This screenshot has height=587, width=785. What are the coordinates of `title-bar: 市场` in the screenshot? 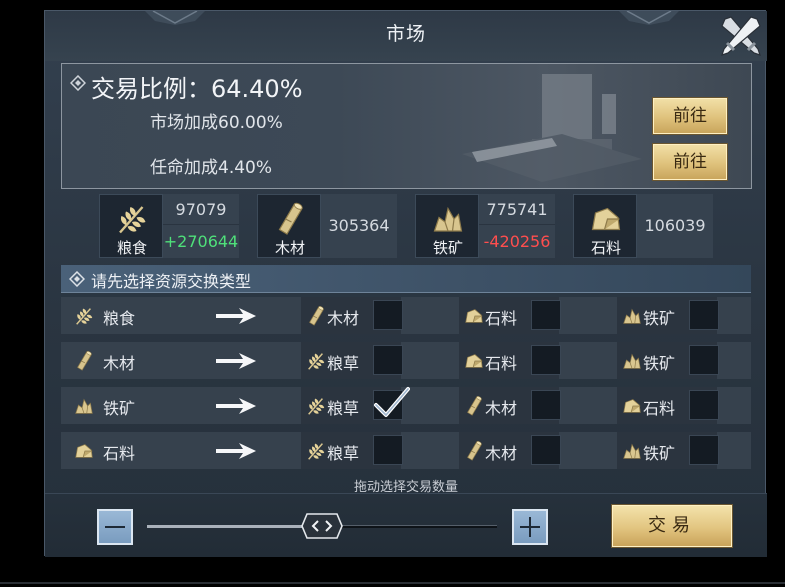 It's located at (406, 36).